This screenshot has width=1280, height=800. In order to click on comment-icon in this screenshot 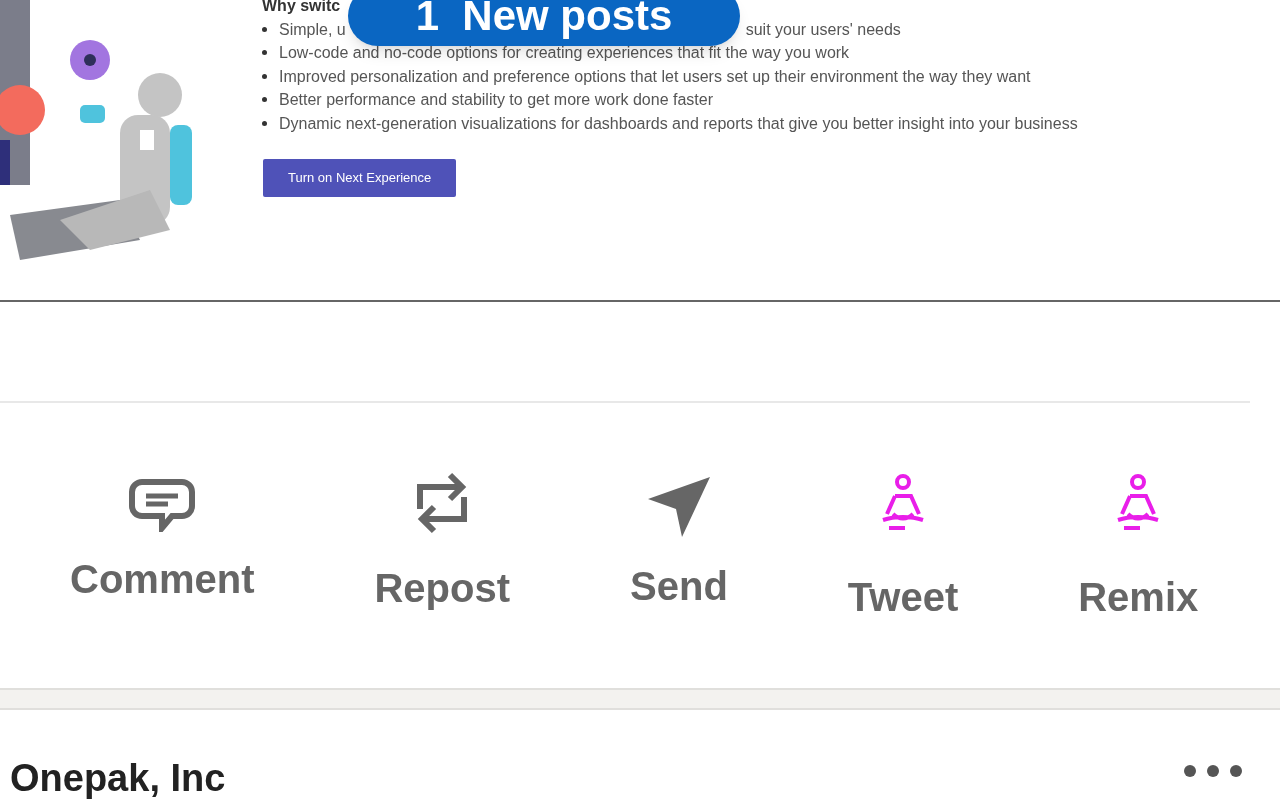, I will do `click(162, 505)`.